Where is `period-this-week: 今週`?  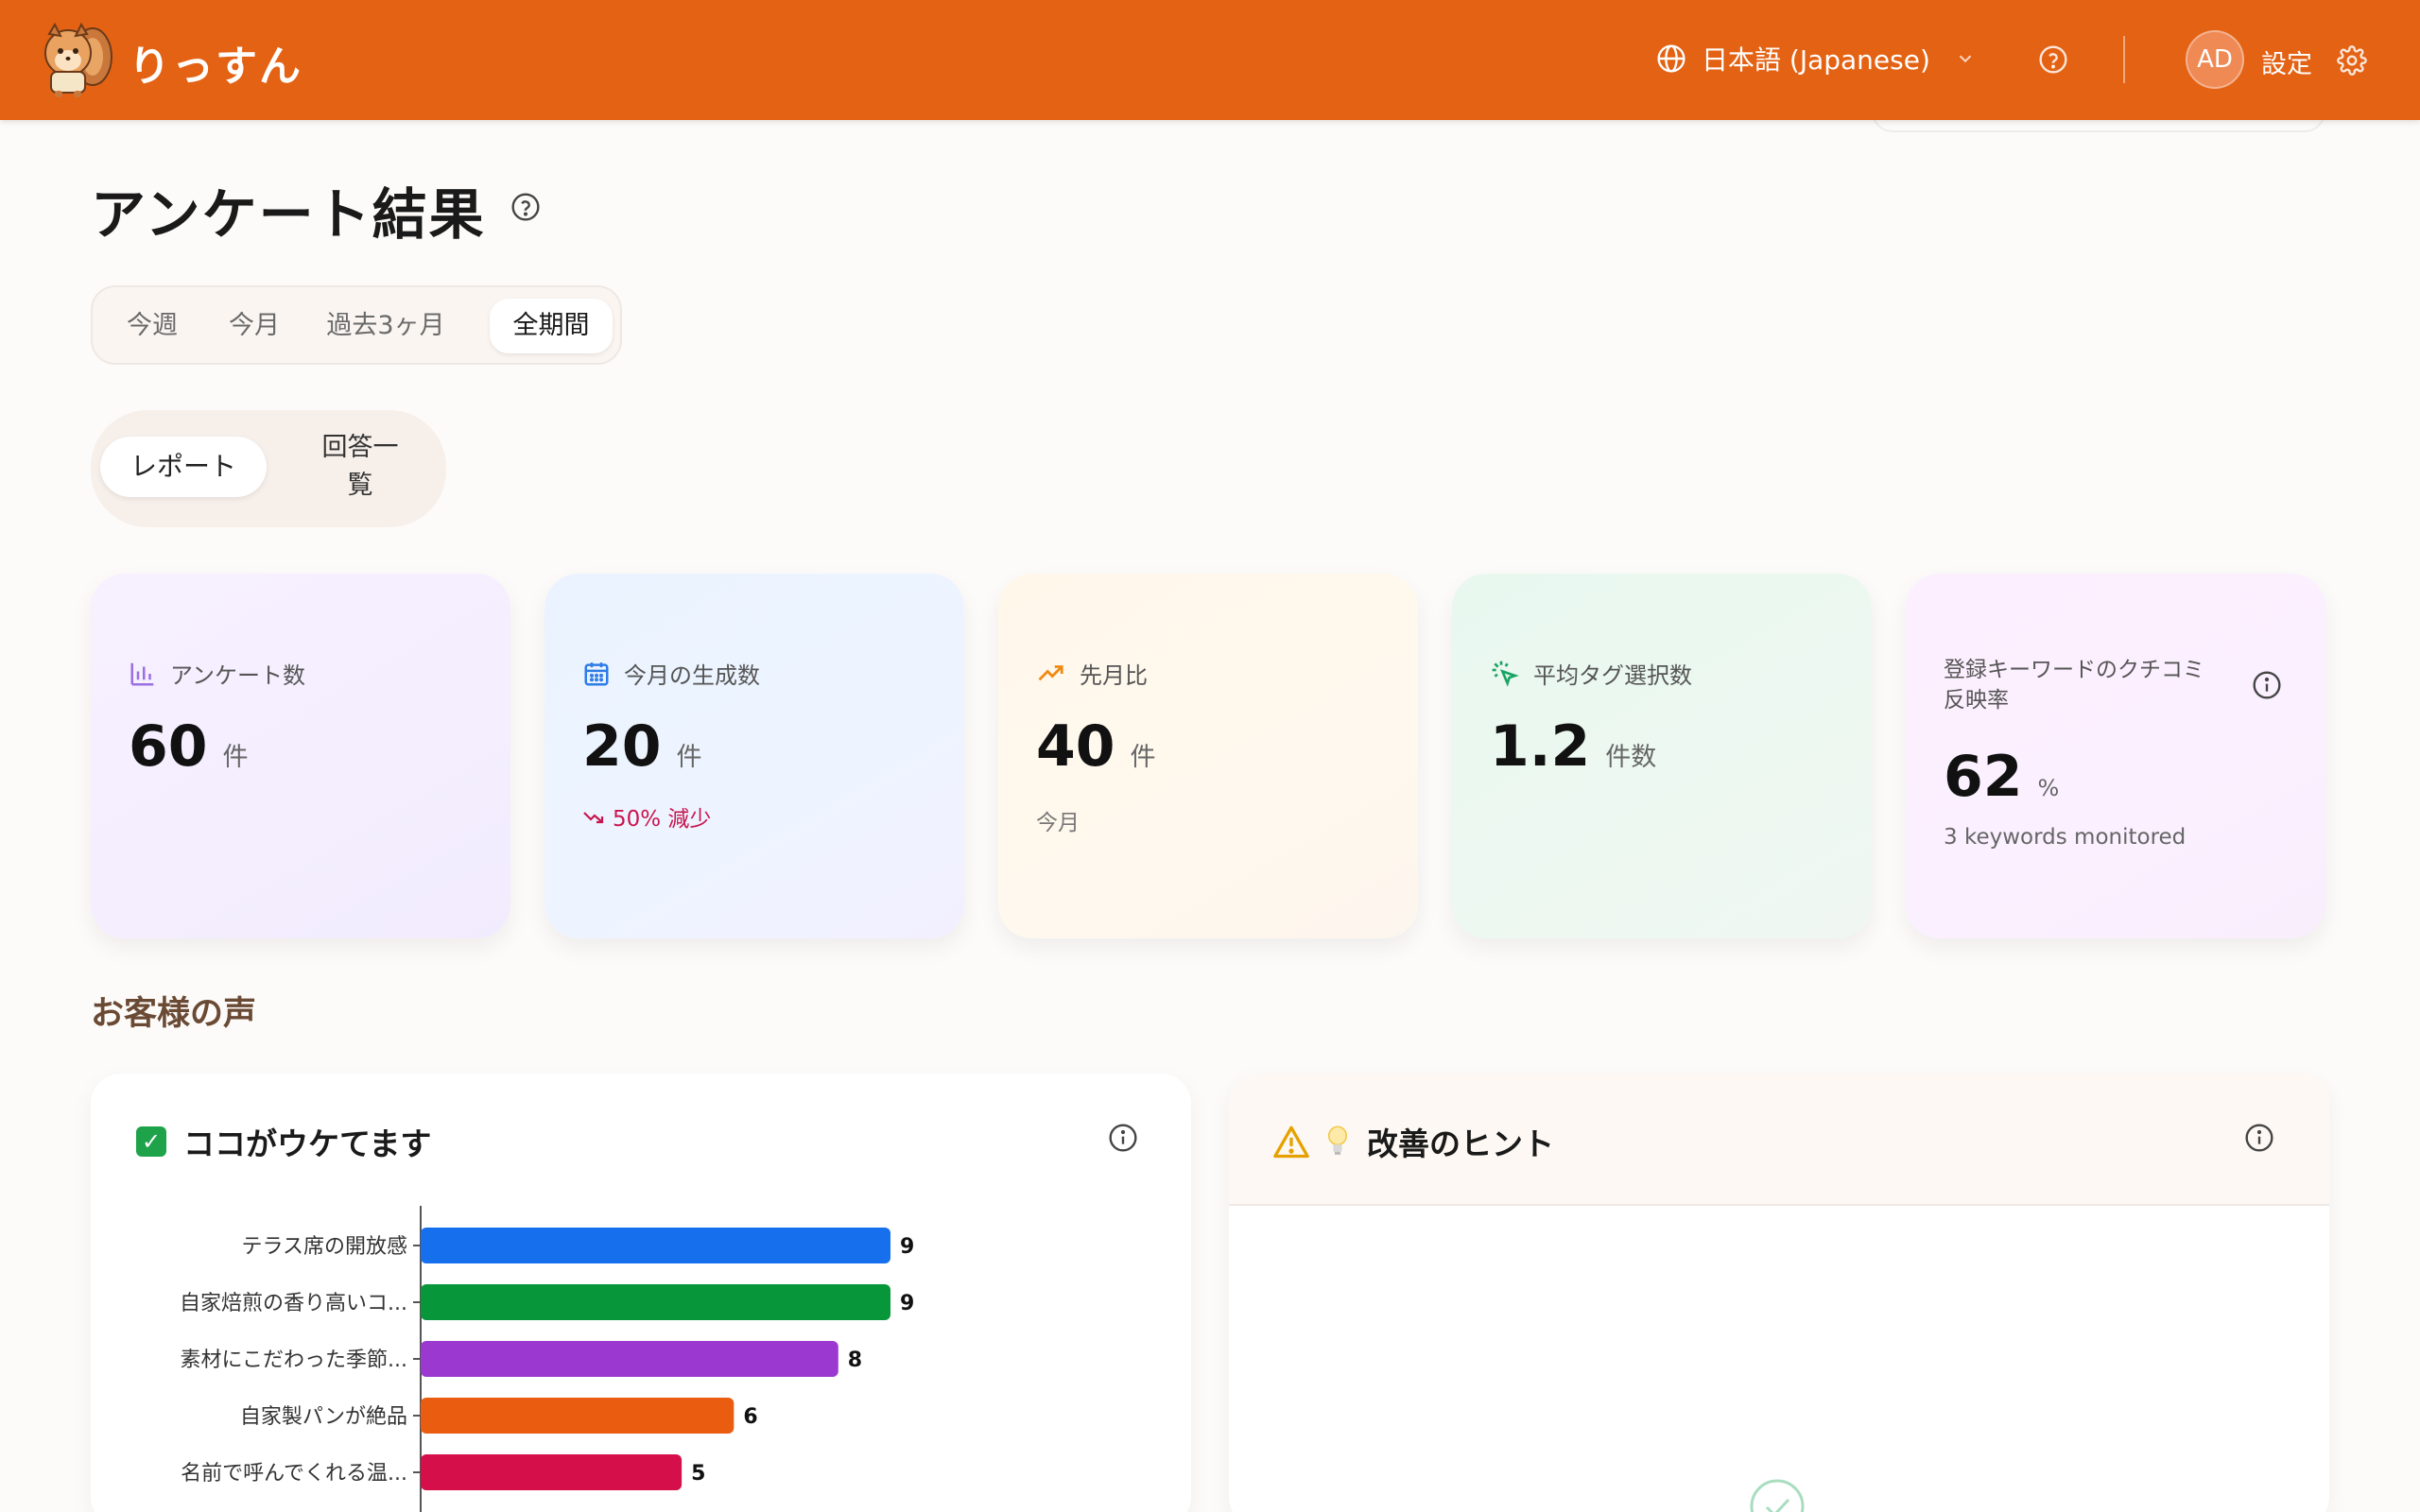
period-this-week: 今週 is located at coordinates (153, 326).